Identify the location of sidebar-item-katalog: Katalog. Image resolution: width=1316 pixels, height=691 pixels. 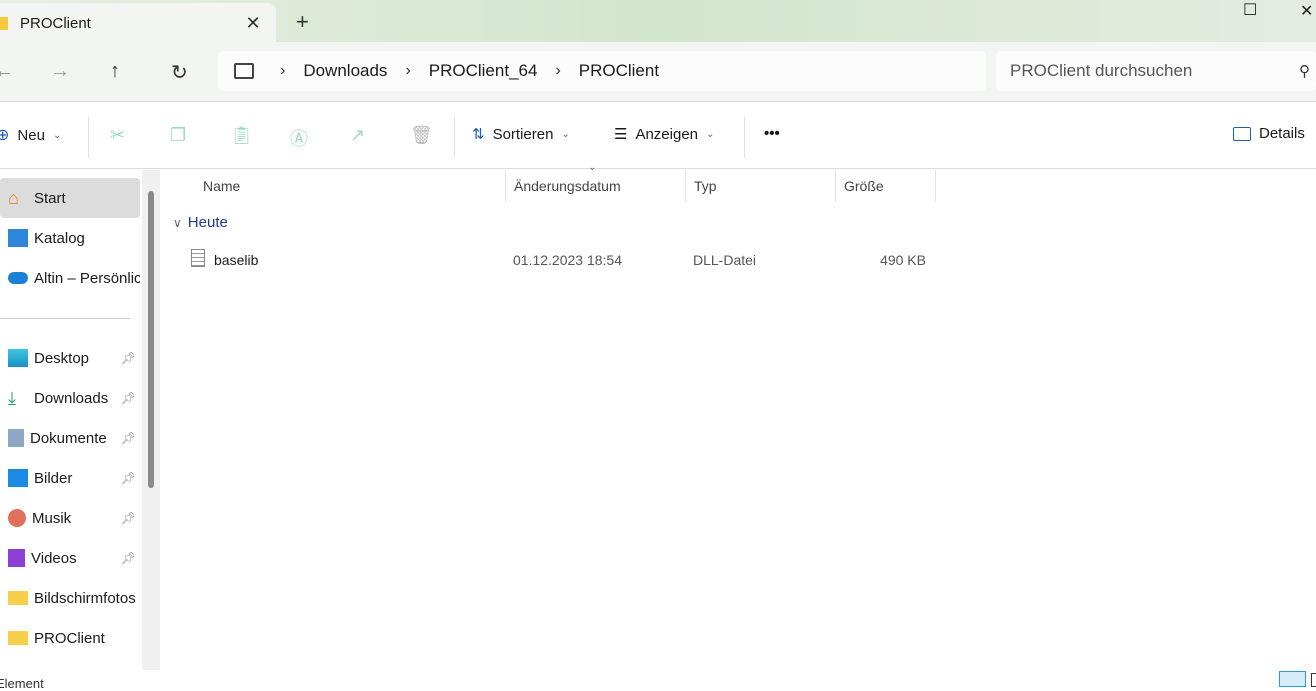
(70, 238).